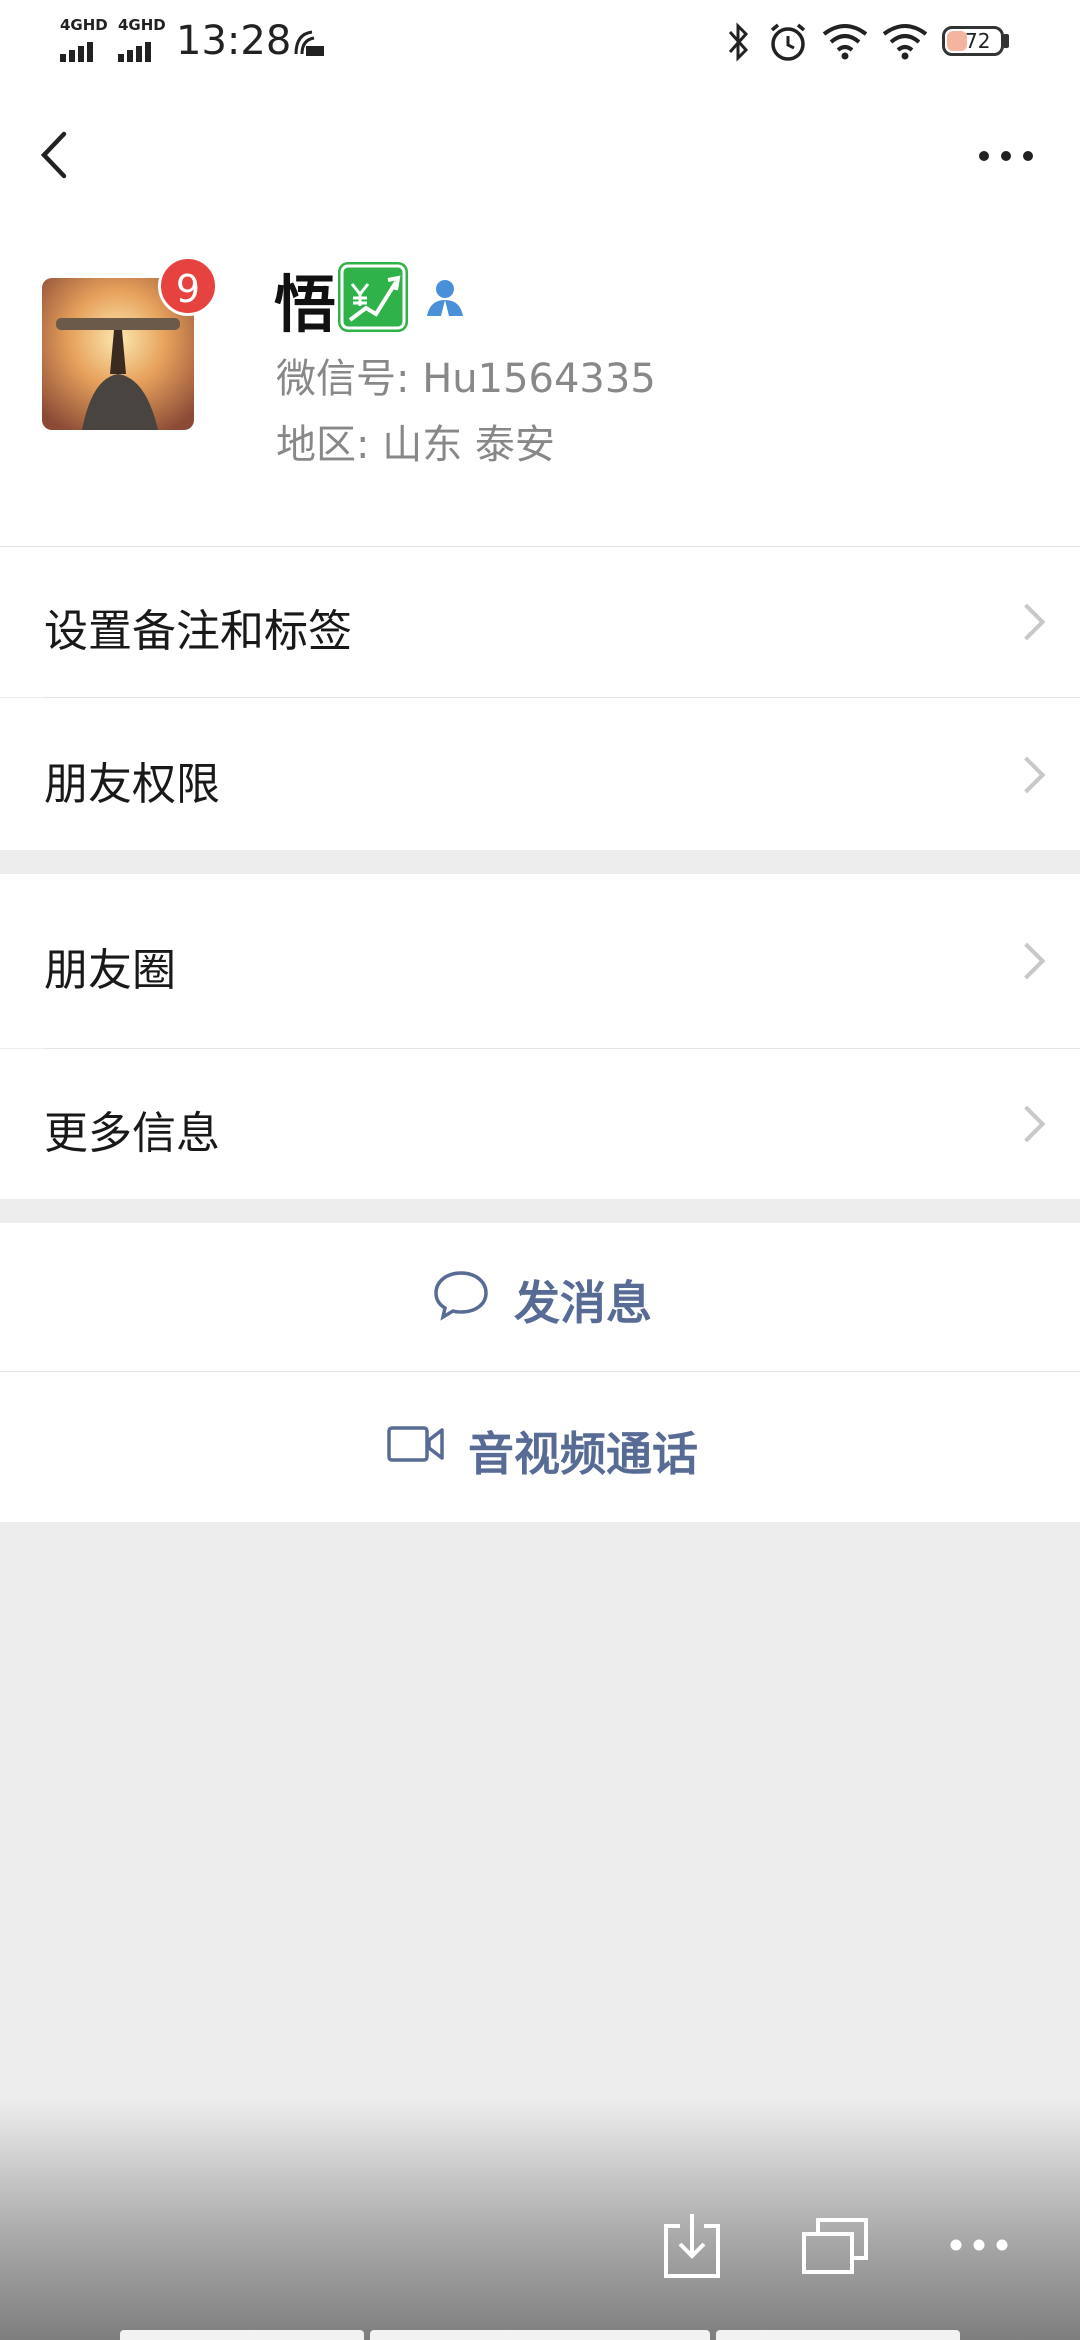  What do you see at coordinates (788, 42) in the screenshot?
I see `alarm-icon` at bounding box center [788, 42].